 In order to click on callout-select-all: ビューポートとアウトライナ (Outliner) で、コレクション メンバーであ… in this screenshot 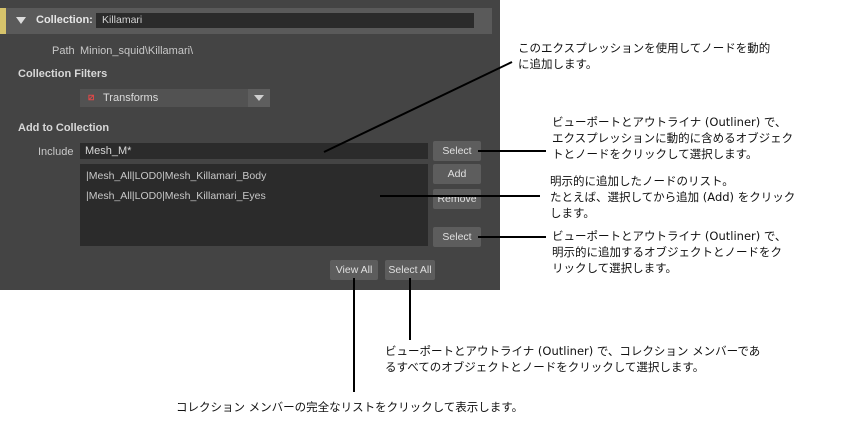, I will do `click(572, 359)`.